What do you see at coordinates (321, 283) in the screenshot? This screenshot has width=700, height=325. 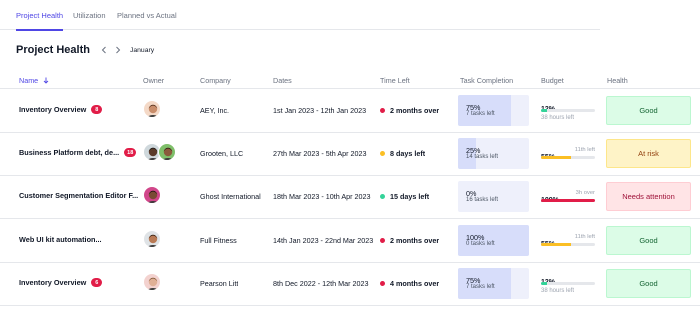 I see `date-range: 8th Dec 2022 - 12th Mar 2023` at bounding box center [321, 283].